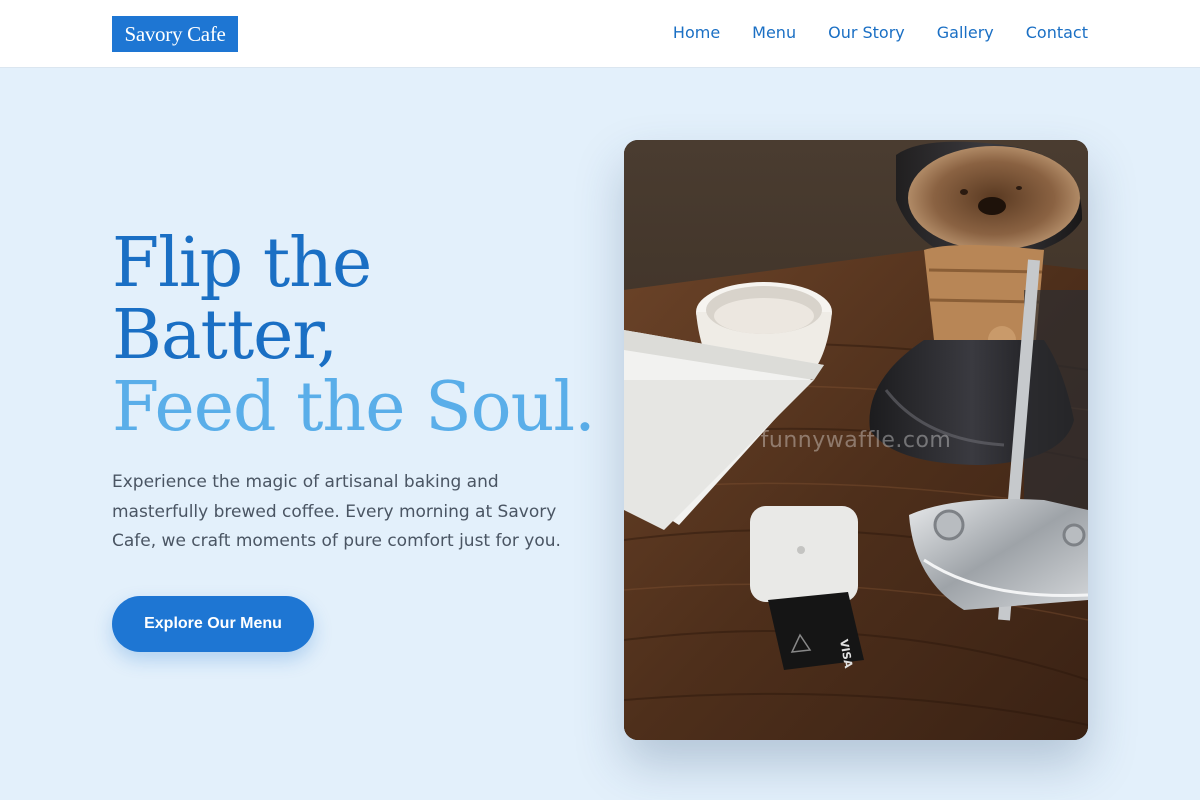 This screenshot has width=1200, height=800. I want to click on hero-title: Flip the Batter, Feed the Soul., so click(354, 335).